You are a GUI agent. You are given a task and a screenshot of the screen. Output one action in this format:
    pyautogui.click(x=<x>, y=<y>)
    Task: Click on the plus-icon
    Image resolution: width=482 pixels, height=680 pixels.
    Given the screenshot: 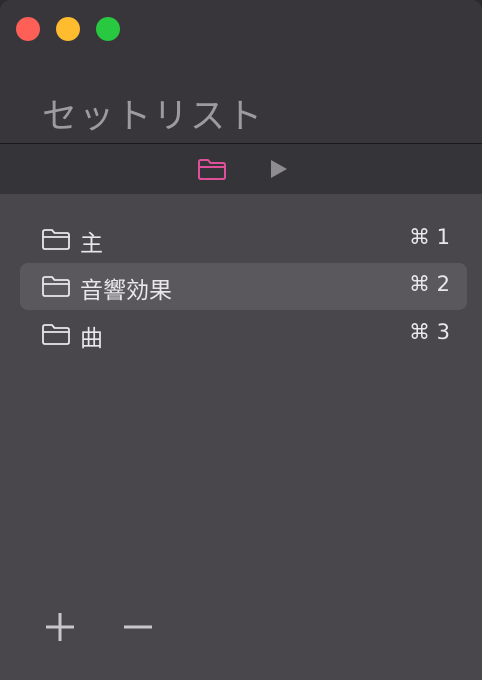 What is the action you would take?
    pyautogui.click(x=60, y=627)
    